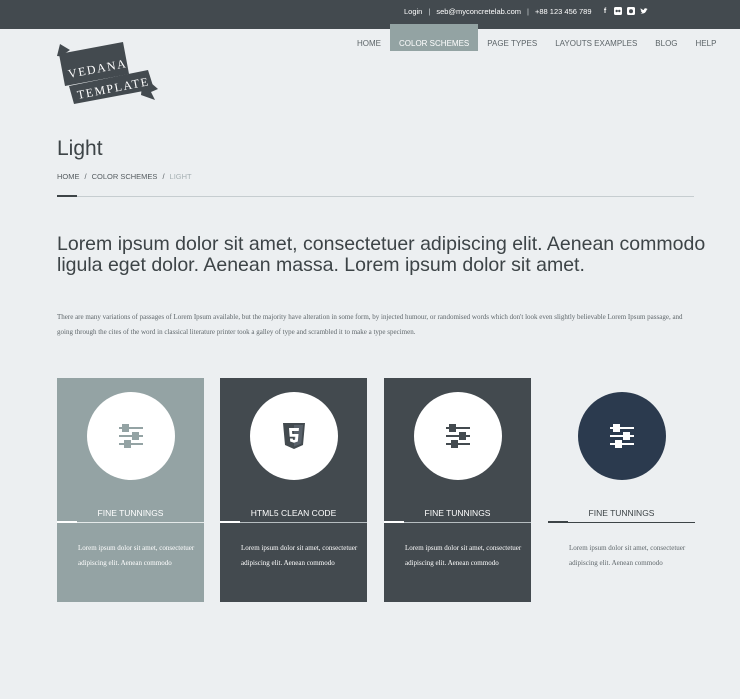 The image size is (740, 699). I want to click on html5-icon, so click(294, 436).